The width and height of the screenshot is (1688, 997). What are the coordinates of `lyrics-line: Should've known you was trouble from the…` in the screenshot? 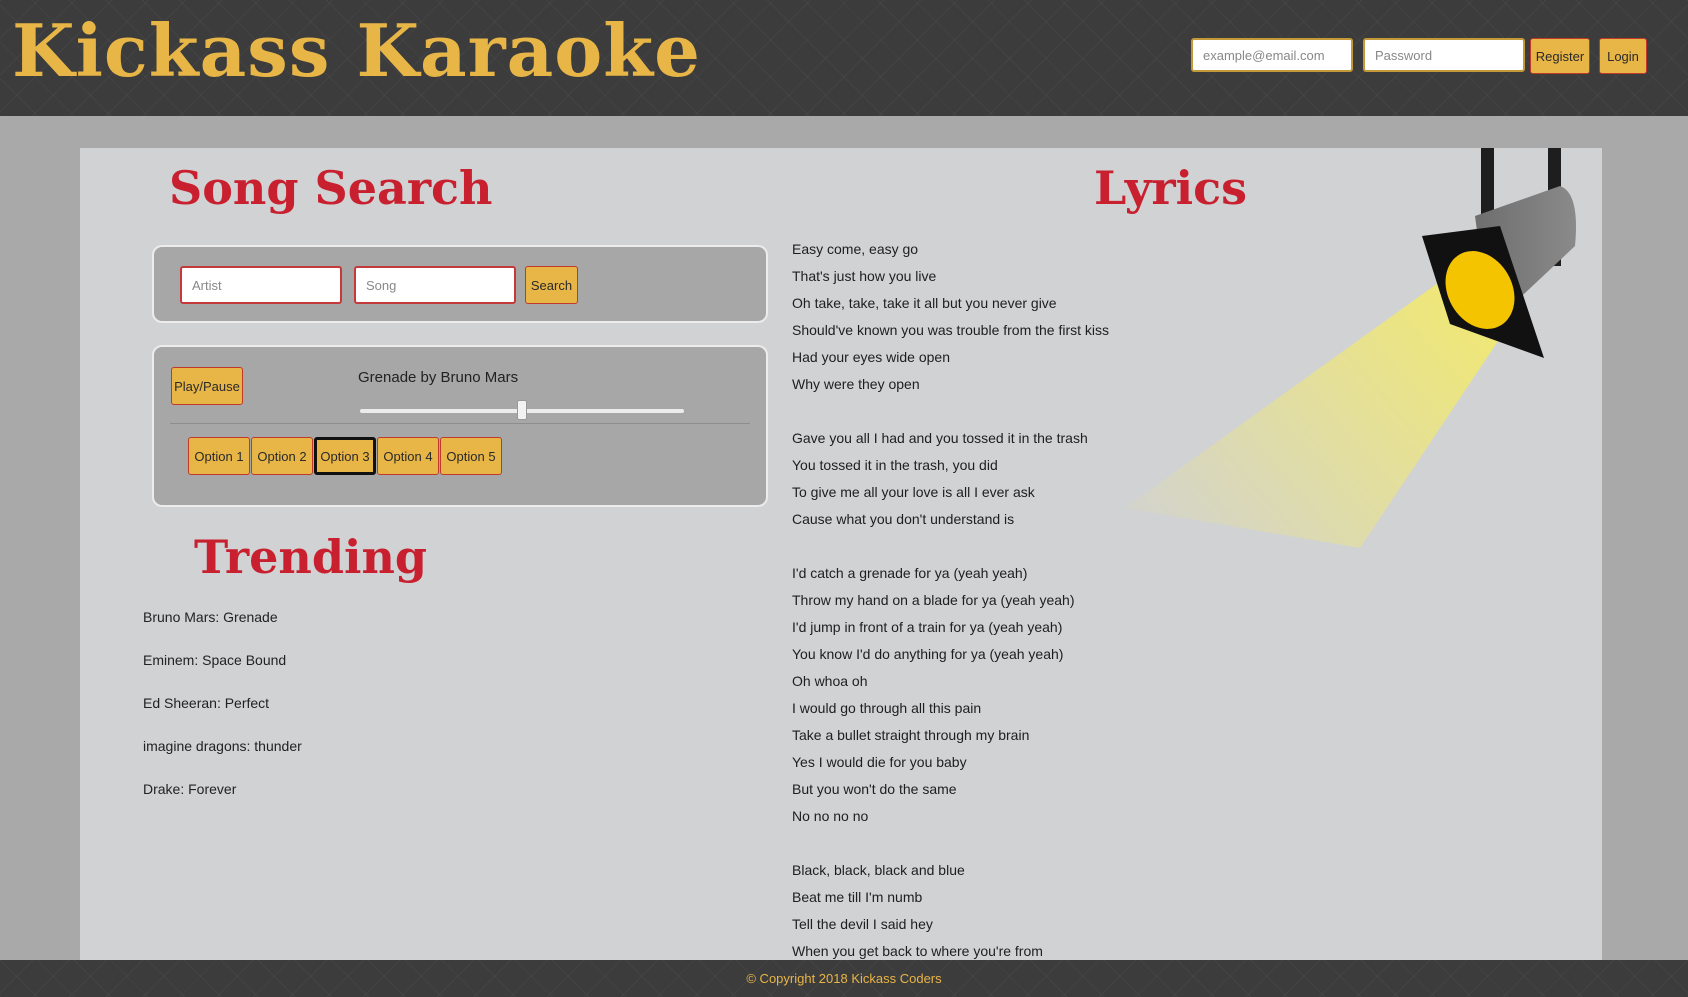 It's located at (951, 330).